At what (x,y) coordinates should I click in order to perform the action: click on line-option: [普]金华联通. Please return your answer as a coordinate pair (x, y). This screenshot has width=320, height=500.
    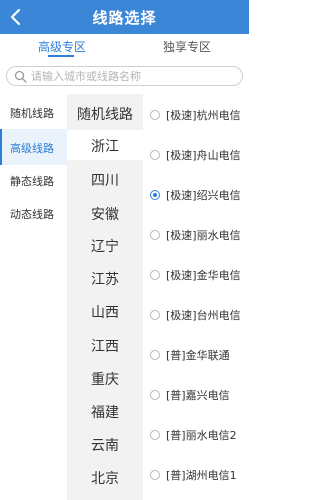
    Looking at the image, I should click on (196, 357).